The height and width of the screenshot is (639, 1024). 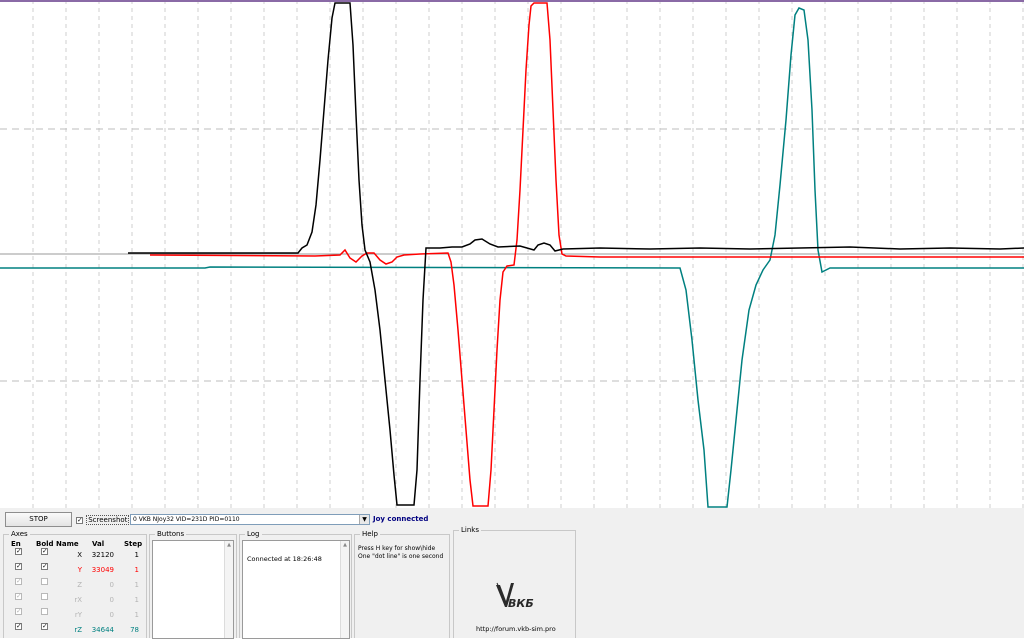 I want to click on screenshot-checkbox: ✓ Screenshot, so click(x=103, y=520).